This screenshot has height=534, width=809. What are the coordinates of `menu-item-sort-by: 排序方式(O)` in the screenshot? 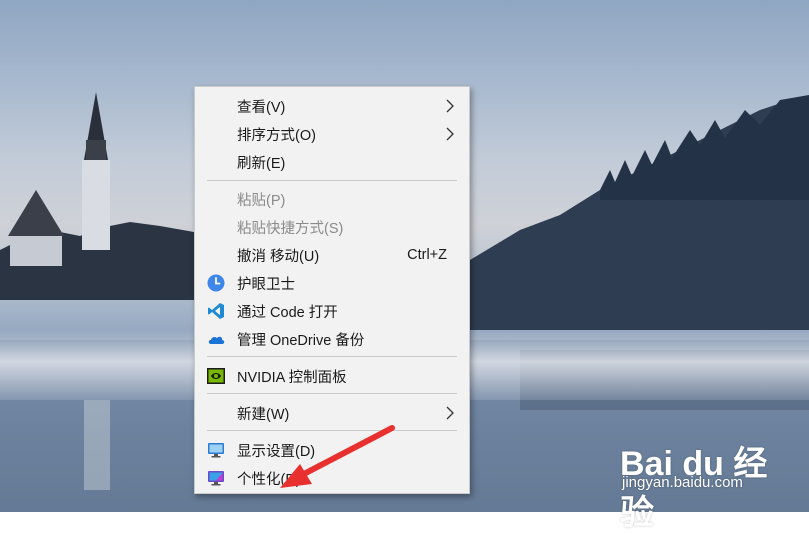 It's located at (332, 134).